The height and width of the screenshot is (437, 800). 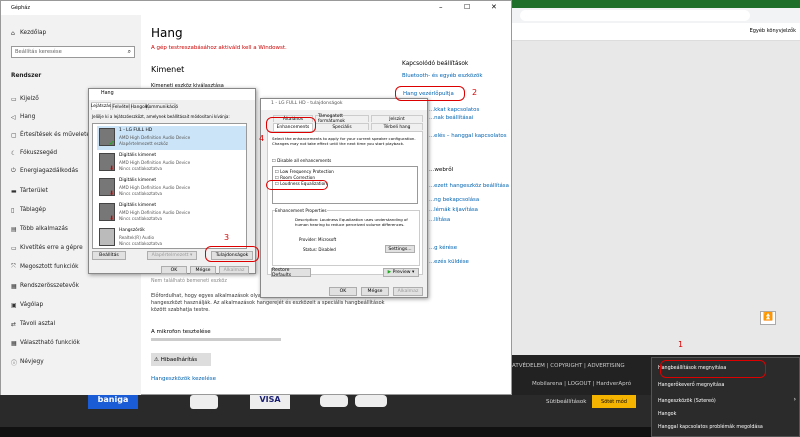 What do you see at coordinates (342, 126) in the screenshot?
I see `tab-advanced: Speciális` at bounding box center [342, 126].